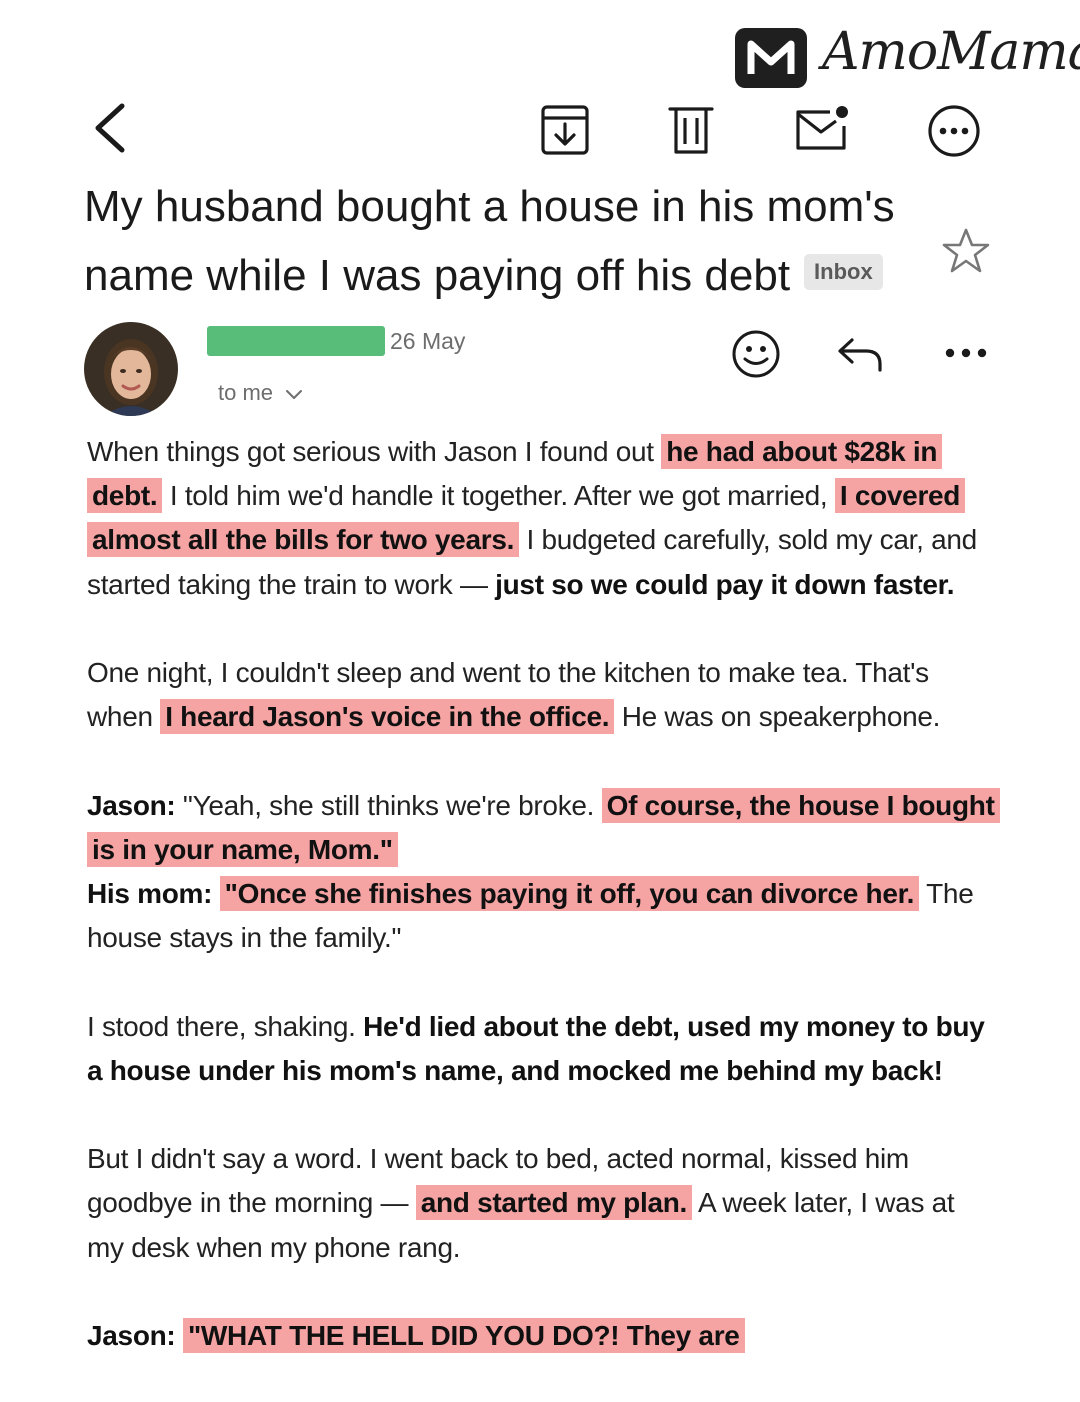 The width and height of the screenshot is (1080, 1402). Describe the element at coordinates (691, 129) in the screenshot. I see `trash-icon` at that location.